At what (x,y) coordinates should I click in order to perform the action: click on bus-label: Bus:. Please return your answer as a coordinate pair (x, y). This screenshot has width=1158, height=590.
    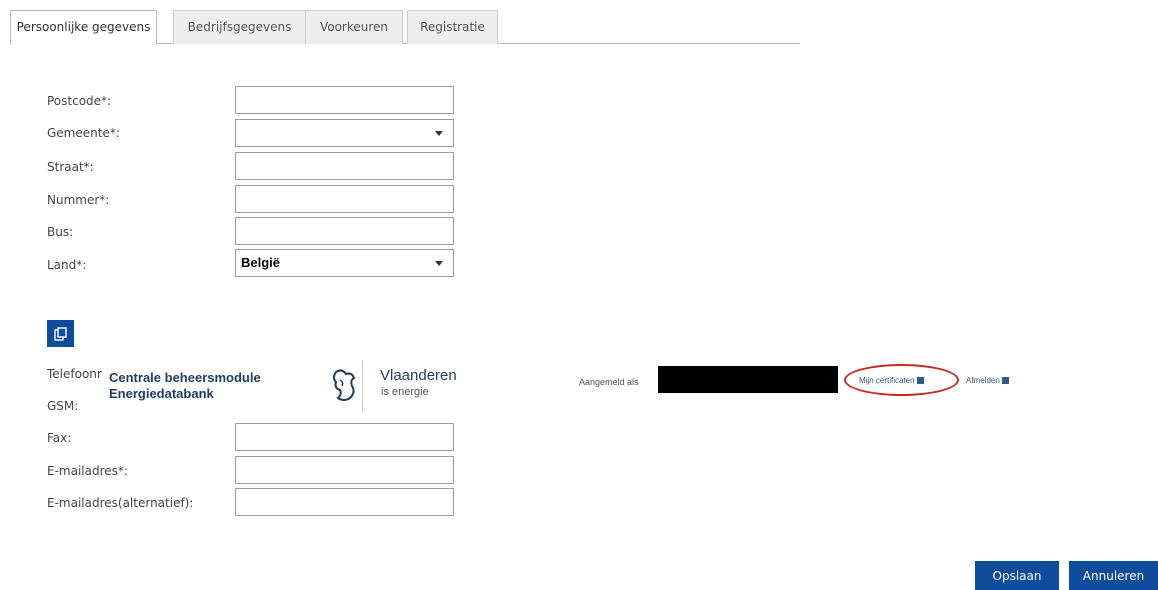
    Looking at the image, I should click on (60, 232).